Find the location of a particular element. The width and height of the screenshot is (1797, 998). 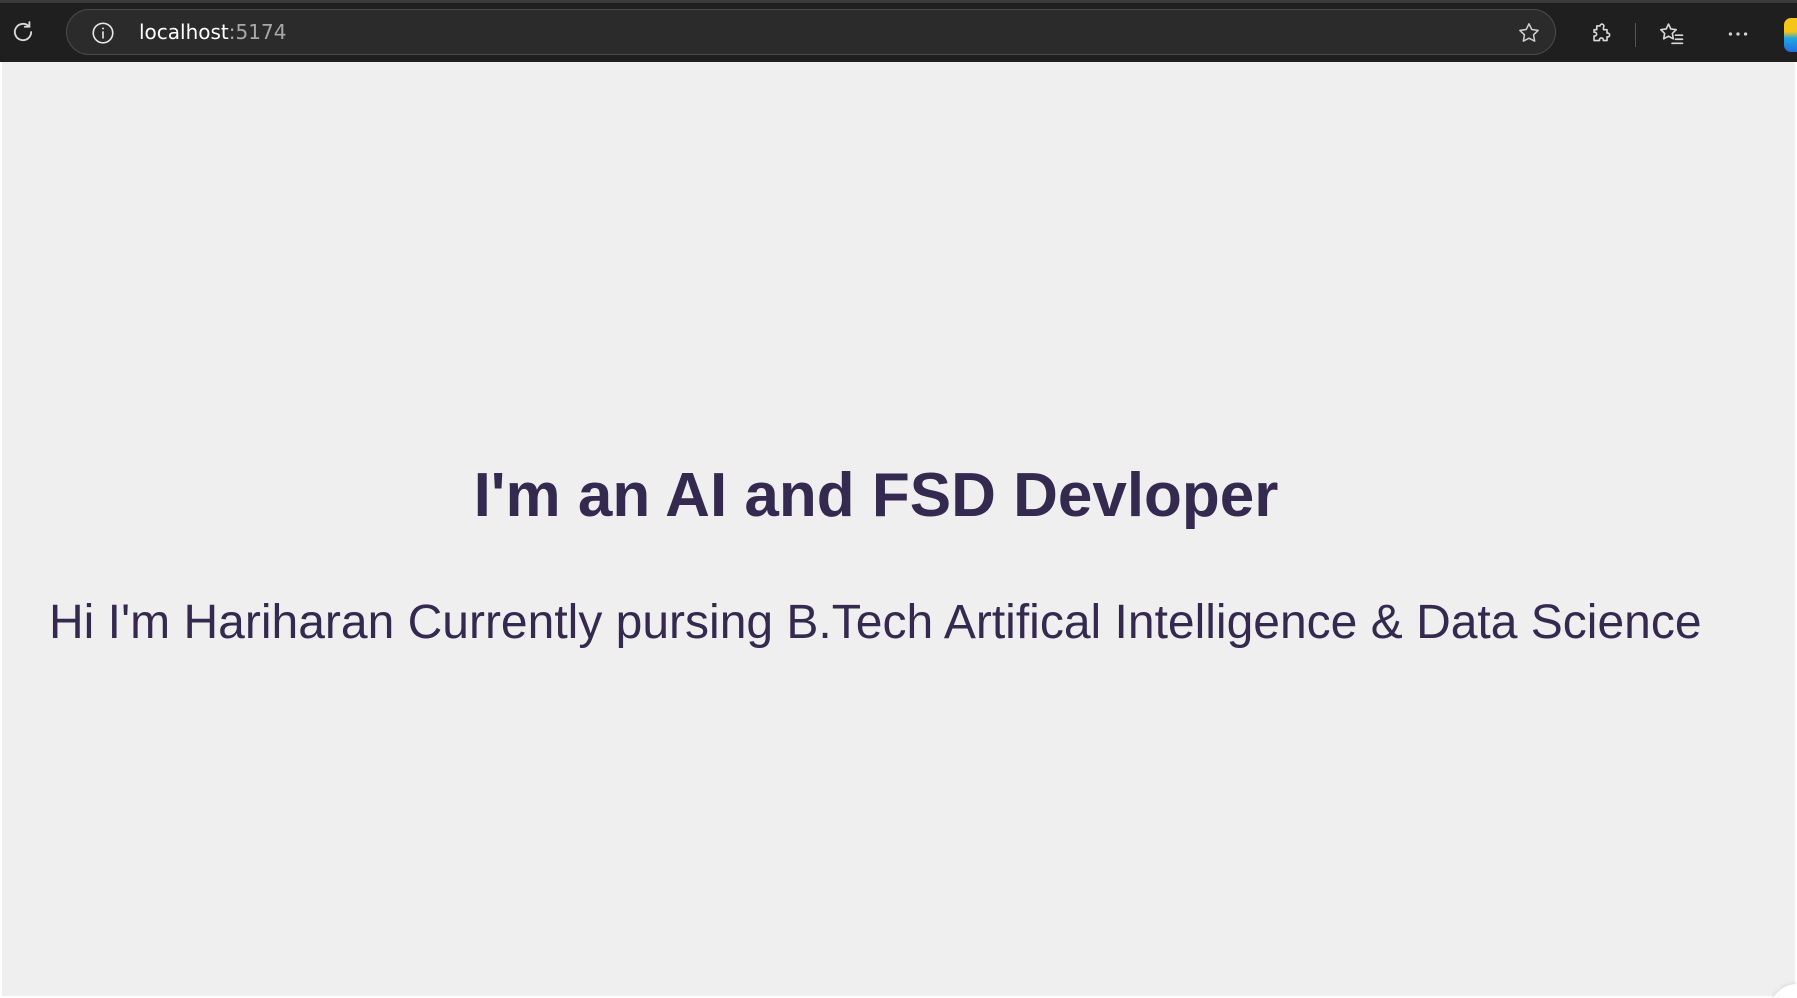

reload-icon is located at coordinates (23, 32).